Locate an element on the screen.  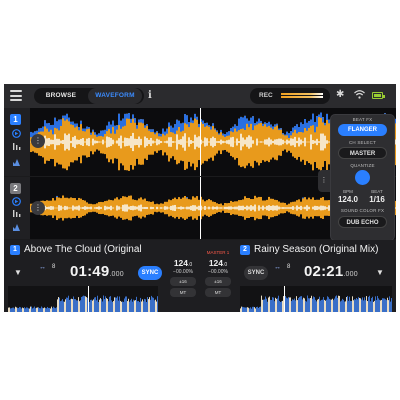
deck2-bpm: 124.0 is located at coordinates (218, 263).